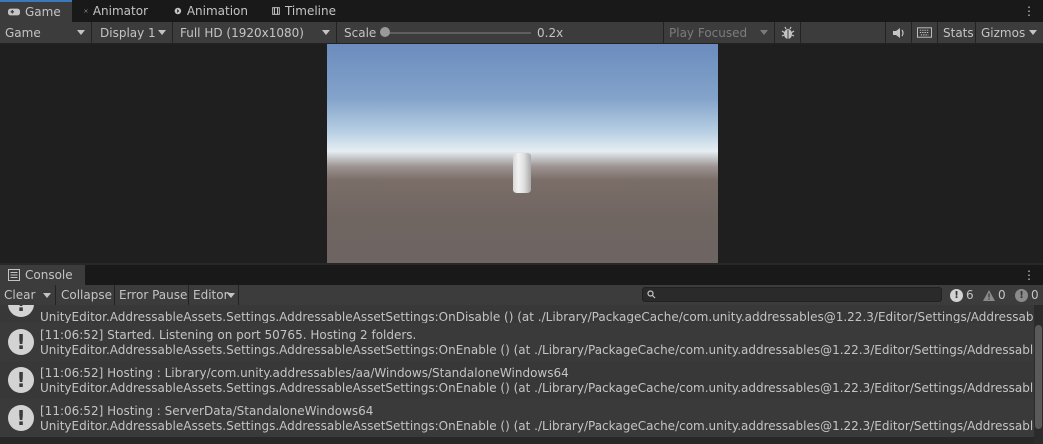 This screenshot has width=1043, height=444. I want to click on cylinder-object, so click(522, 173).